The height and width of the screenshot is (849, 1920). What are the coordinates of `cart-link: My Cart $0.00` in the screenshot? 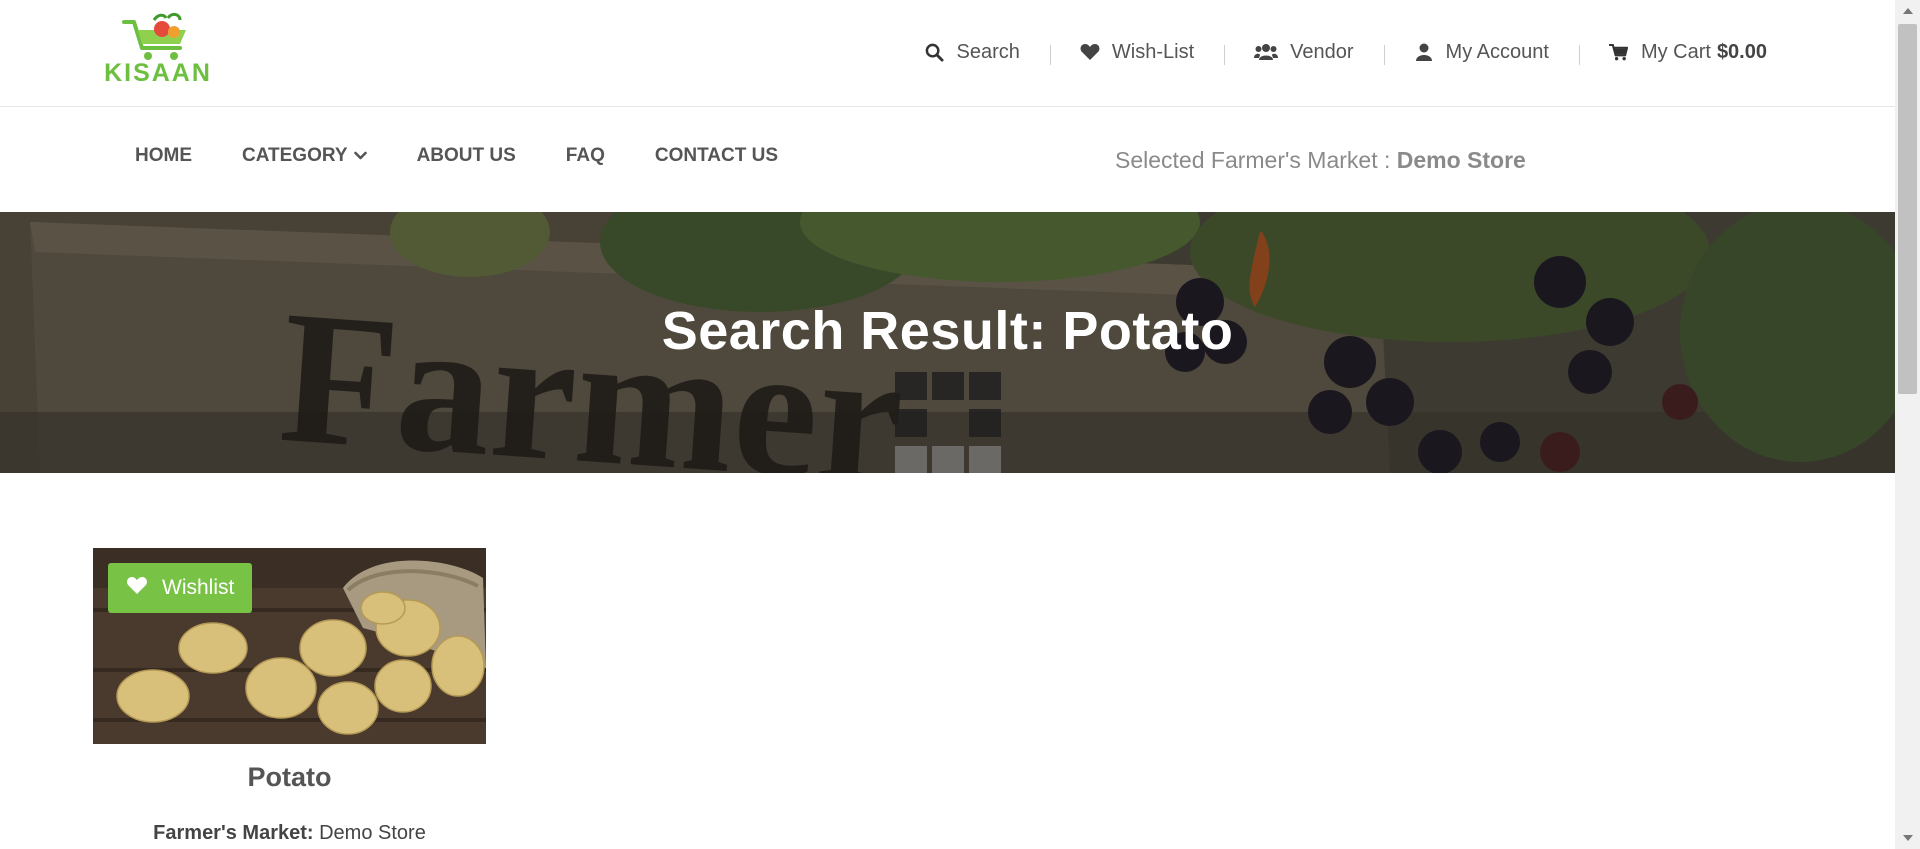 It's located at (1672, 52).